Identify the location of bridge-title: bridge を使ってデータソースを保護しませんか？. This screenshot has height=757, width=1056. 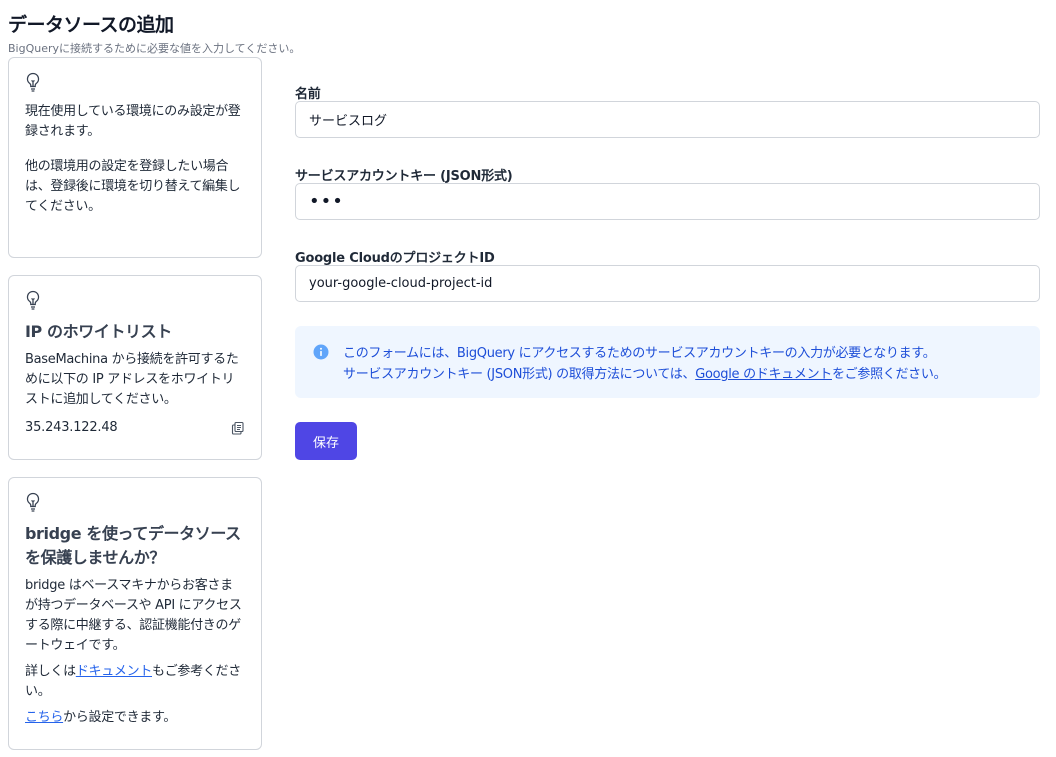
(133, 545).